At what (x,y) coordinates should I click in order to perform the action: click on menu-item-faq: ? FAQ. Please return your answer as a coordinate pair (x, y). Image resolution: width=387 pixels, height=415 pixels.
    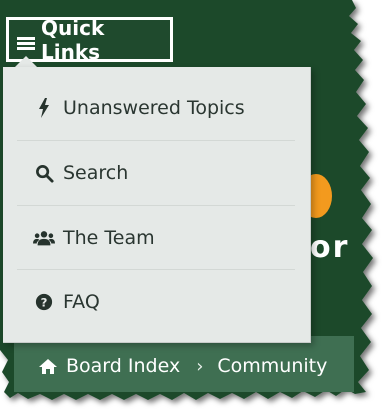
    Looking at the image, I should click on (164, 302).